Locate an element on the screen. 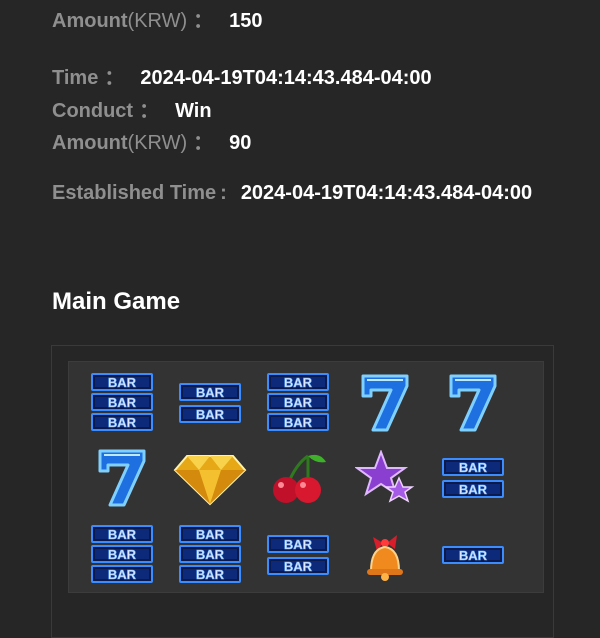 The image size is (600, 638). bell-icon is located at coordinates (385, 555).